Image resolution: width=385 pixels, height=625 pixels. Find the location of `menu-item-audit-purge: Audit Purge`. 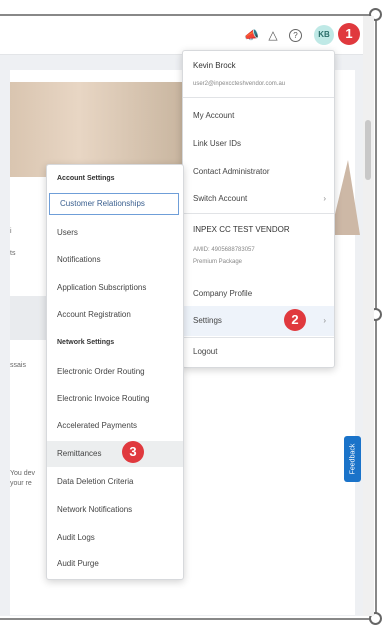

menu-item-audit-purge: Audit Purge is located at coordinates (115, 563).